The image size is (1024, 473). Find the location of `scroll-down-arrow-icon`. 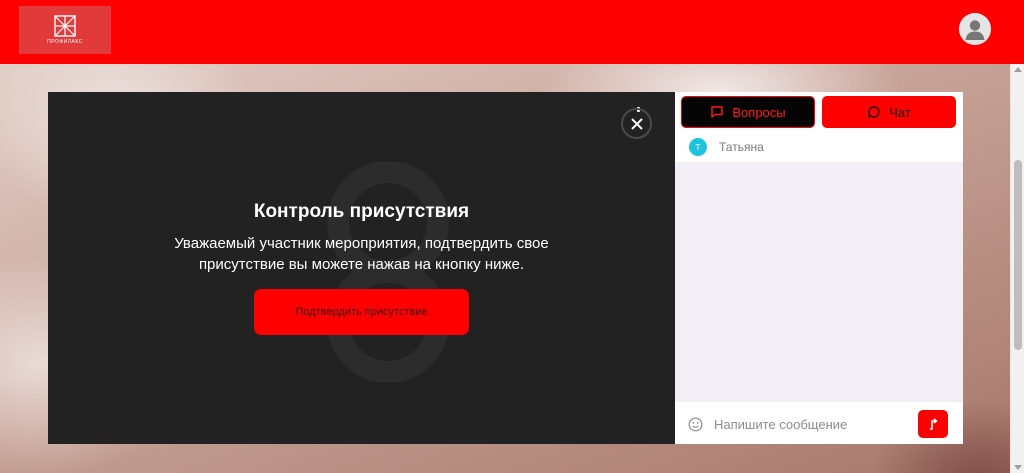

scroll-down-arrow-icon is located at coordinates (1018, 467).